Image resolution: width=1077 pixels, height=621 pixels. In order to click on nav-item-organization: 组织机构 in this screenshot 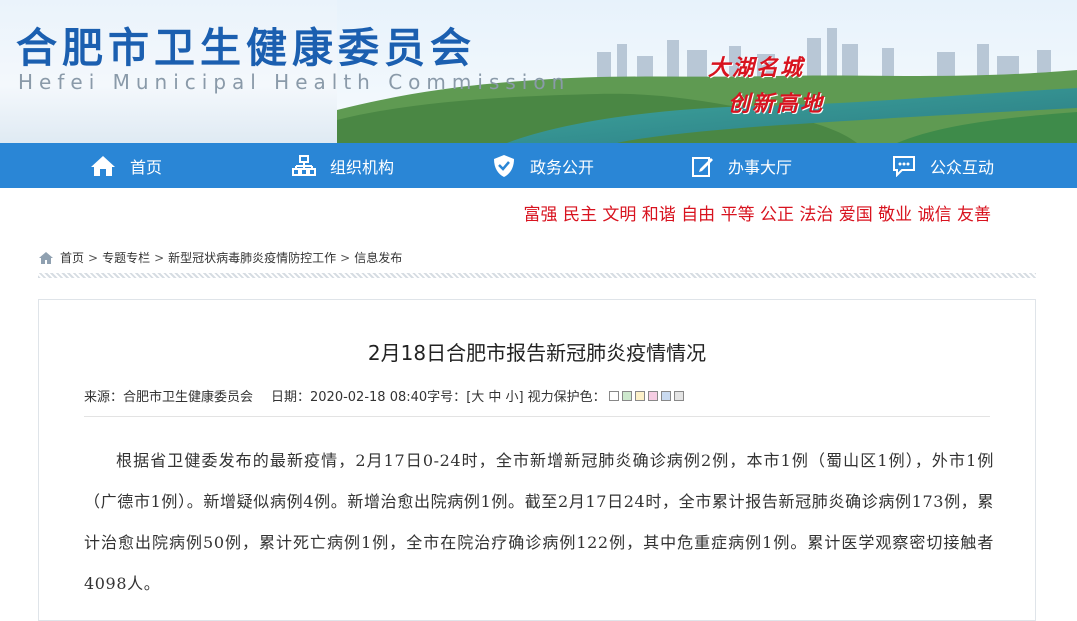, I will do `click(343, 165)`.